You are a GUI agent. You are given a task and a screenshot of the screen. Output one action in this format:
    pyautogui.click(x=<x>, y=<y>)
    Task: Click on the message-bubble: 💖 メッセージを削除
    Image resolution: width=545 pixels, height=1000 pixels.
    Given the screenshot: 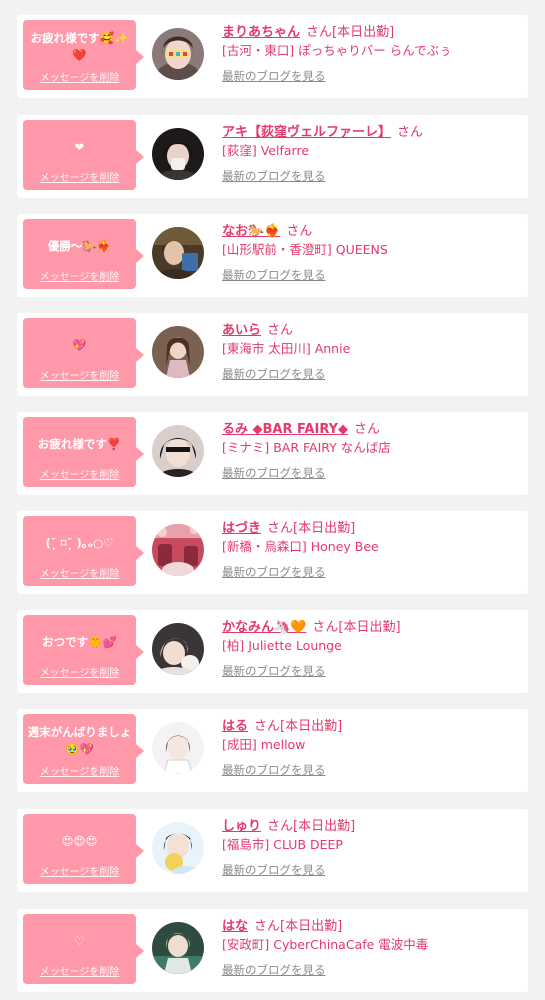 What is the action you would take?
    pyautogui.click(x=83, y=353)
    